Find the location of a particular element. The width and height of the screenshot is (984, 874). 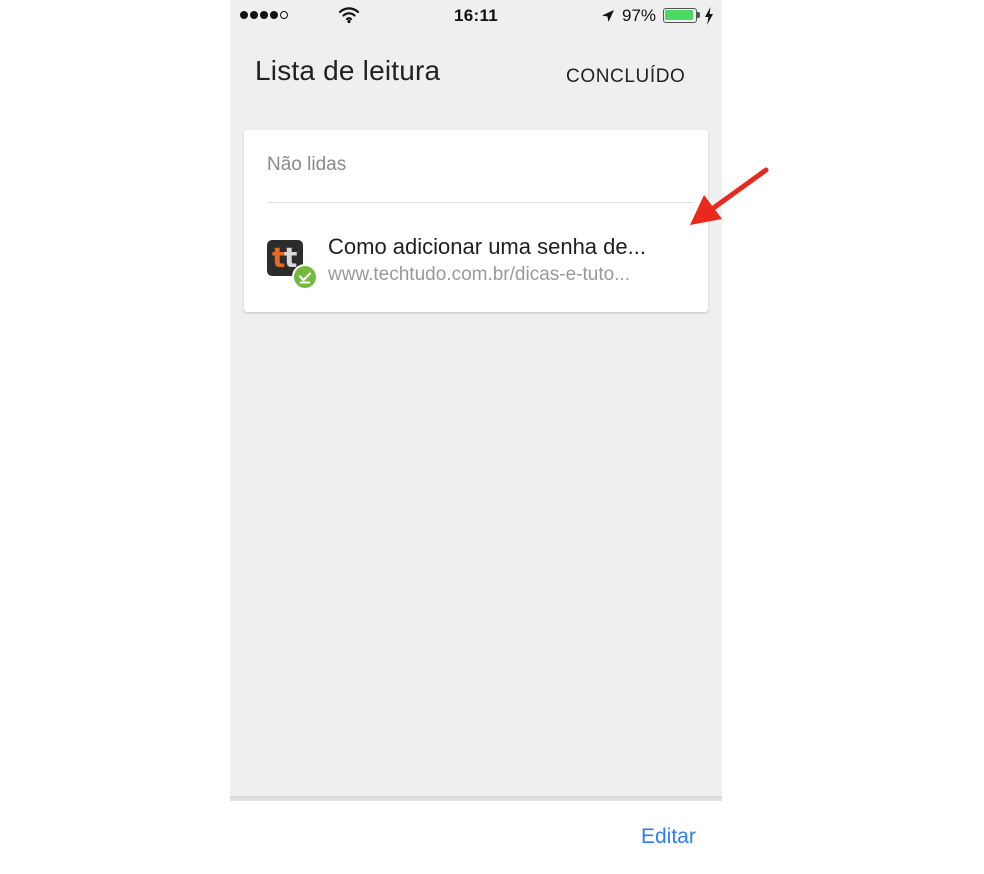

battery-percent: 97% is located at coordinates (639, 15).